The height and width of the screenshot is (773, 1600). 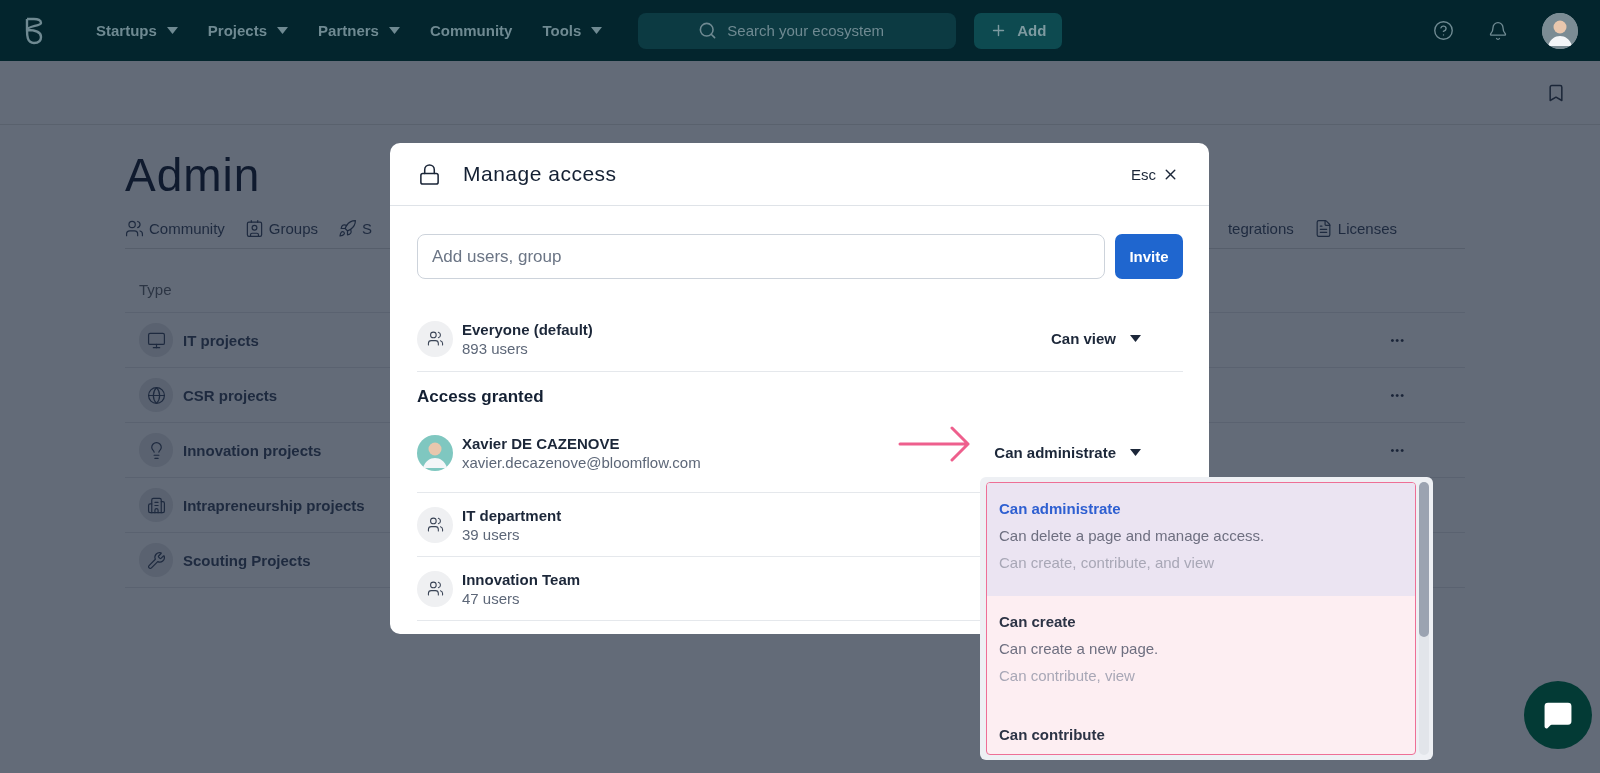 I want to click on role-option: Can create Can create a new page. Can contribute, view, so click(x=1201, y=652).